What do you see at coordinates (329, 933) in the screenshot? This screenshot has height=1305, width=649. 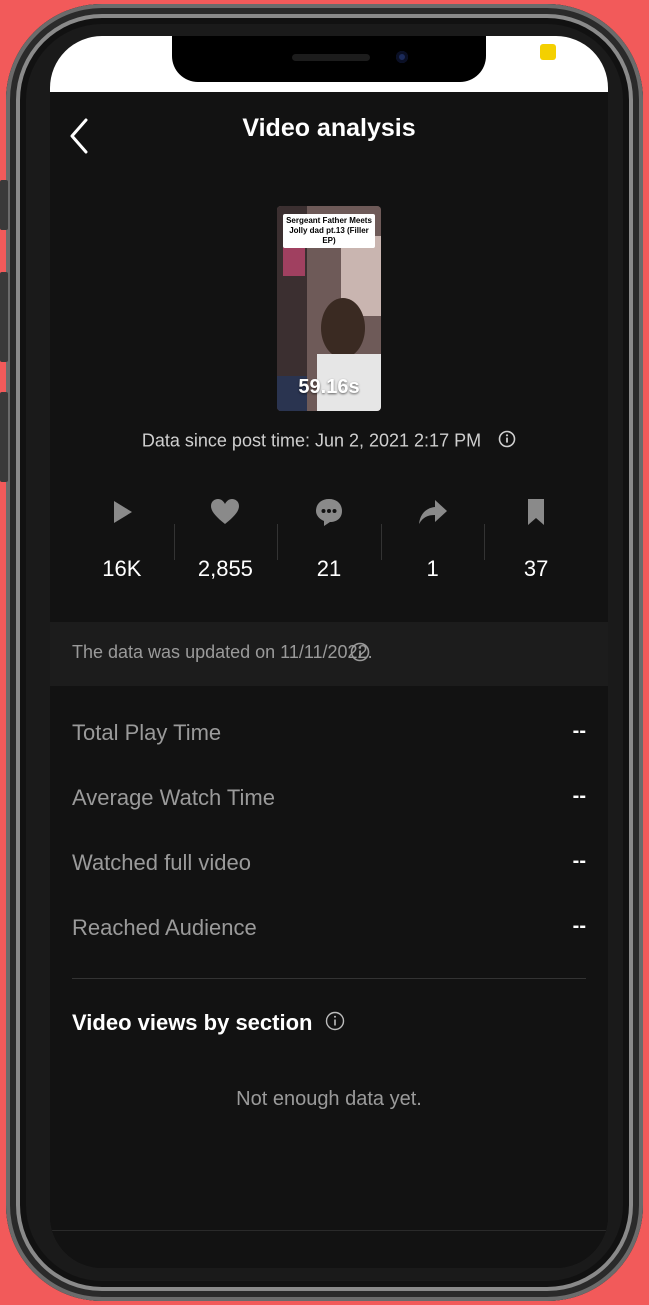 I see `metric-reached-audience: Reached Audience --` at bounding box center [329, 933].